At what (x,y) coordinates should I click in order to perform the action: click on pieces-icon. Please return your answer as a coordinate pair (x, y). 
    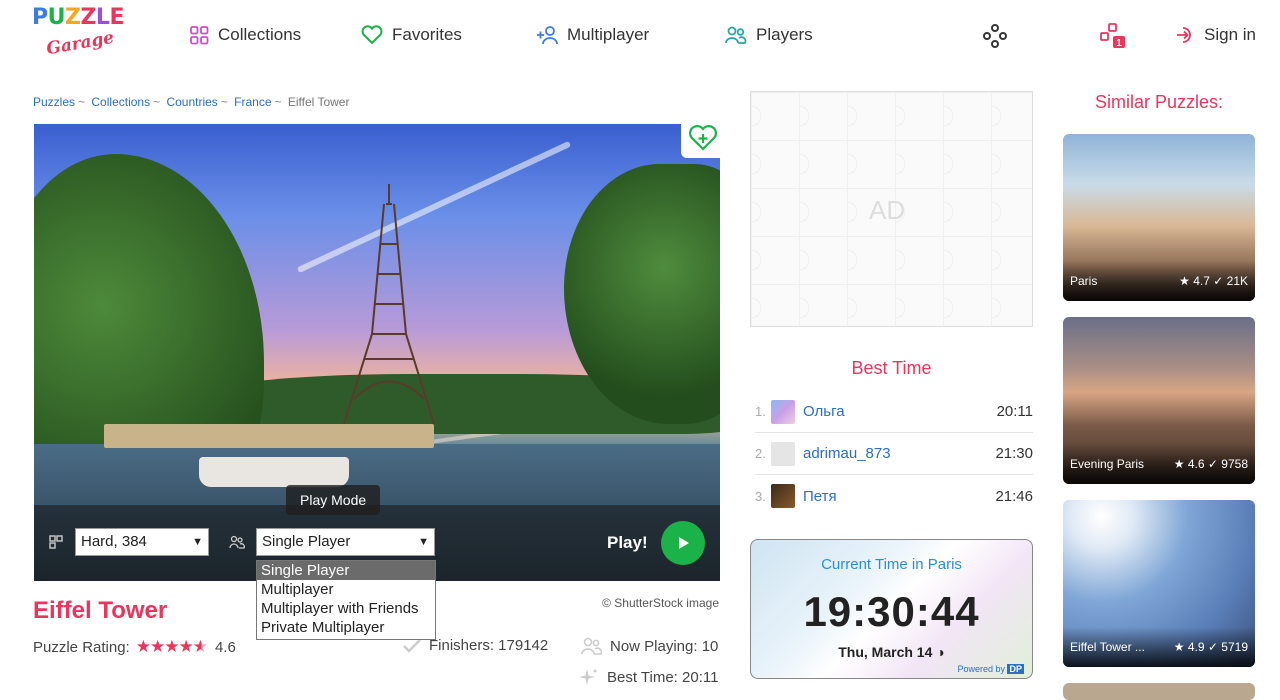
    Looking at the image, I should click on (56, 542).